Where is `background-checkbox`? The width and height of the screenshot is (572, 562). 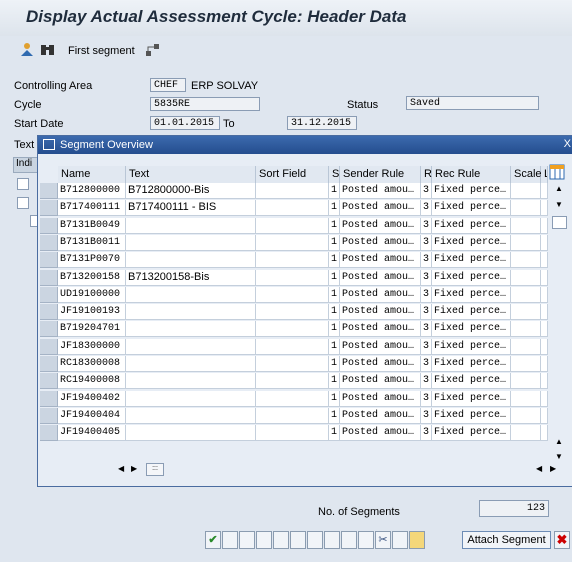 background-checkbox is located at coordinates (23, 184).